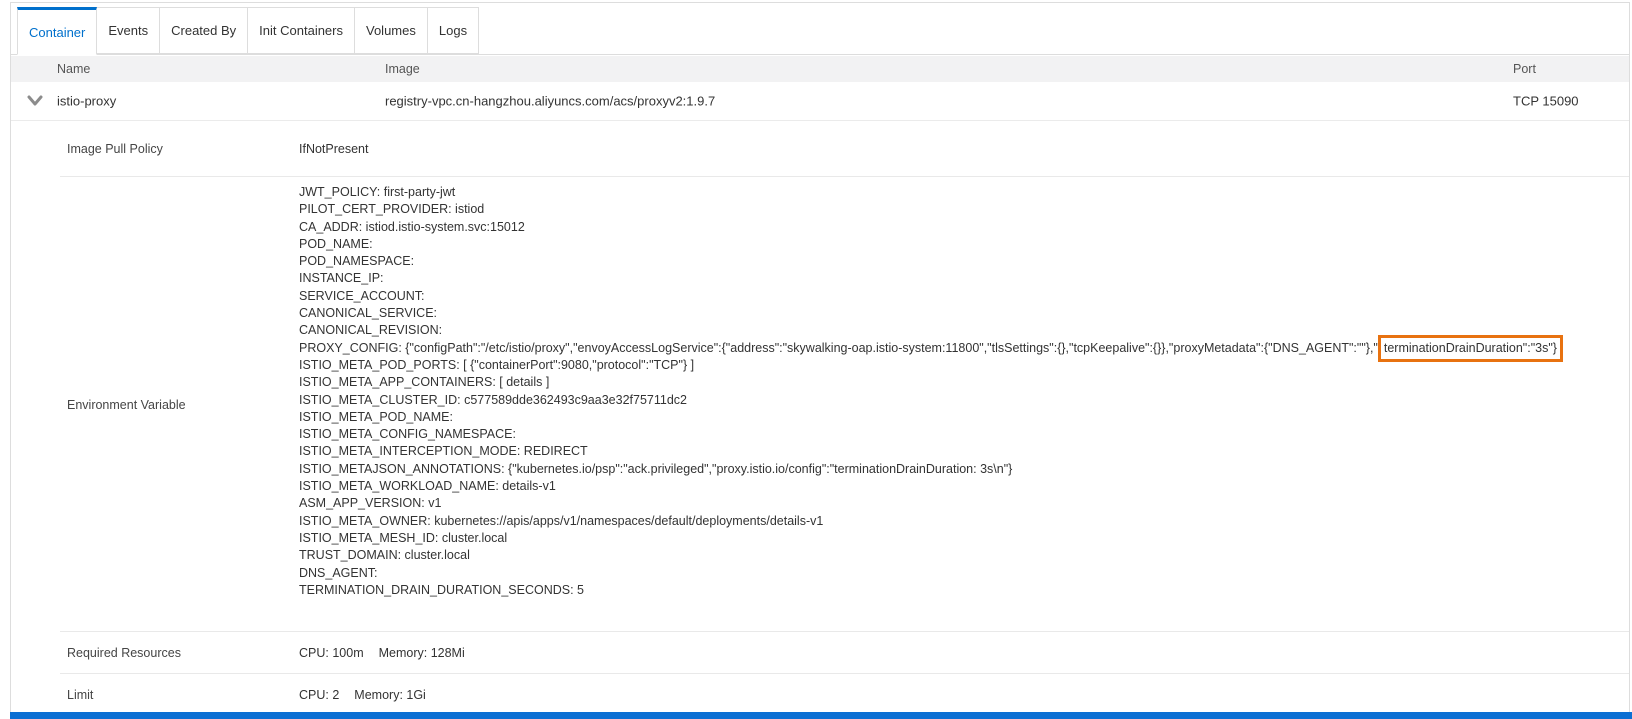  What do you see at coordinates (80, 694) in the screenshot?
I see `limit-label: Limit` at bounding box center [80, 694].